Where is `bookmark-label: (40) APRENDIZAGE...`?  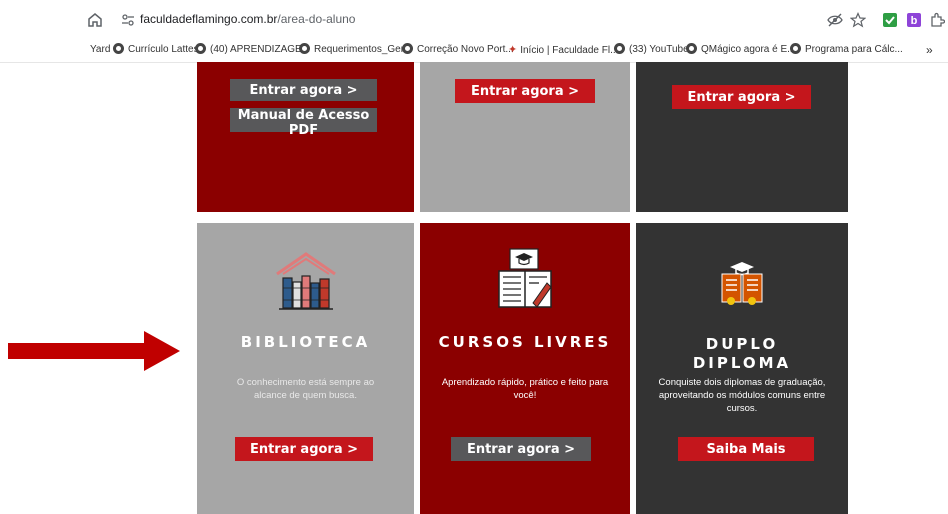
bookmark-label: (40) APRENDIZAGE... is located at coordinates (260, 49).